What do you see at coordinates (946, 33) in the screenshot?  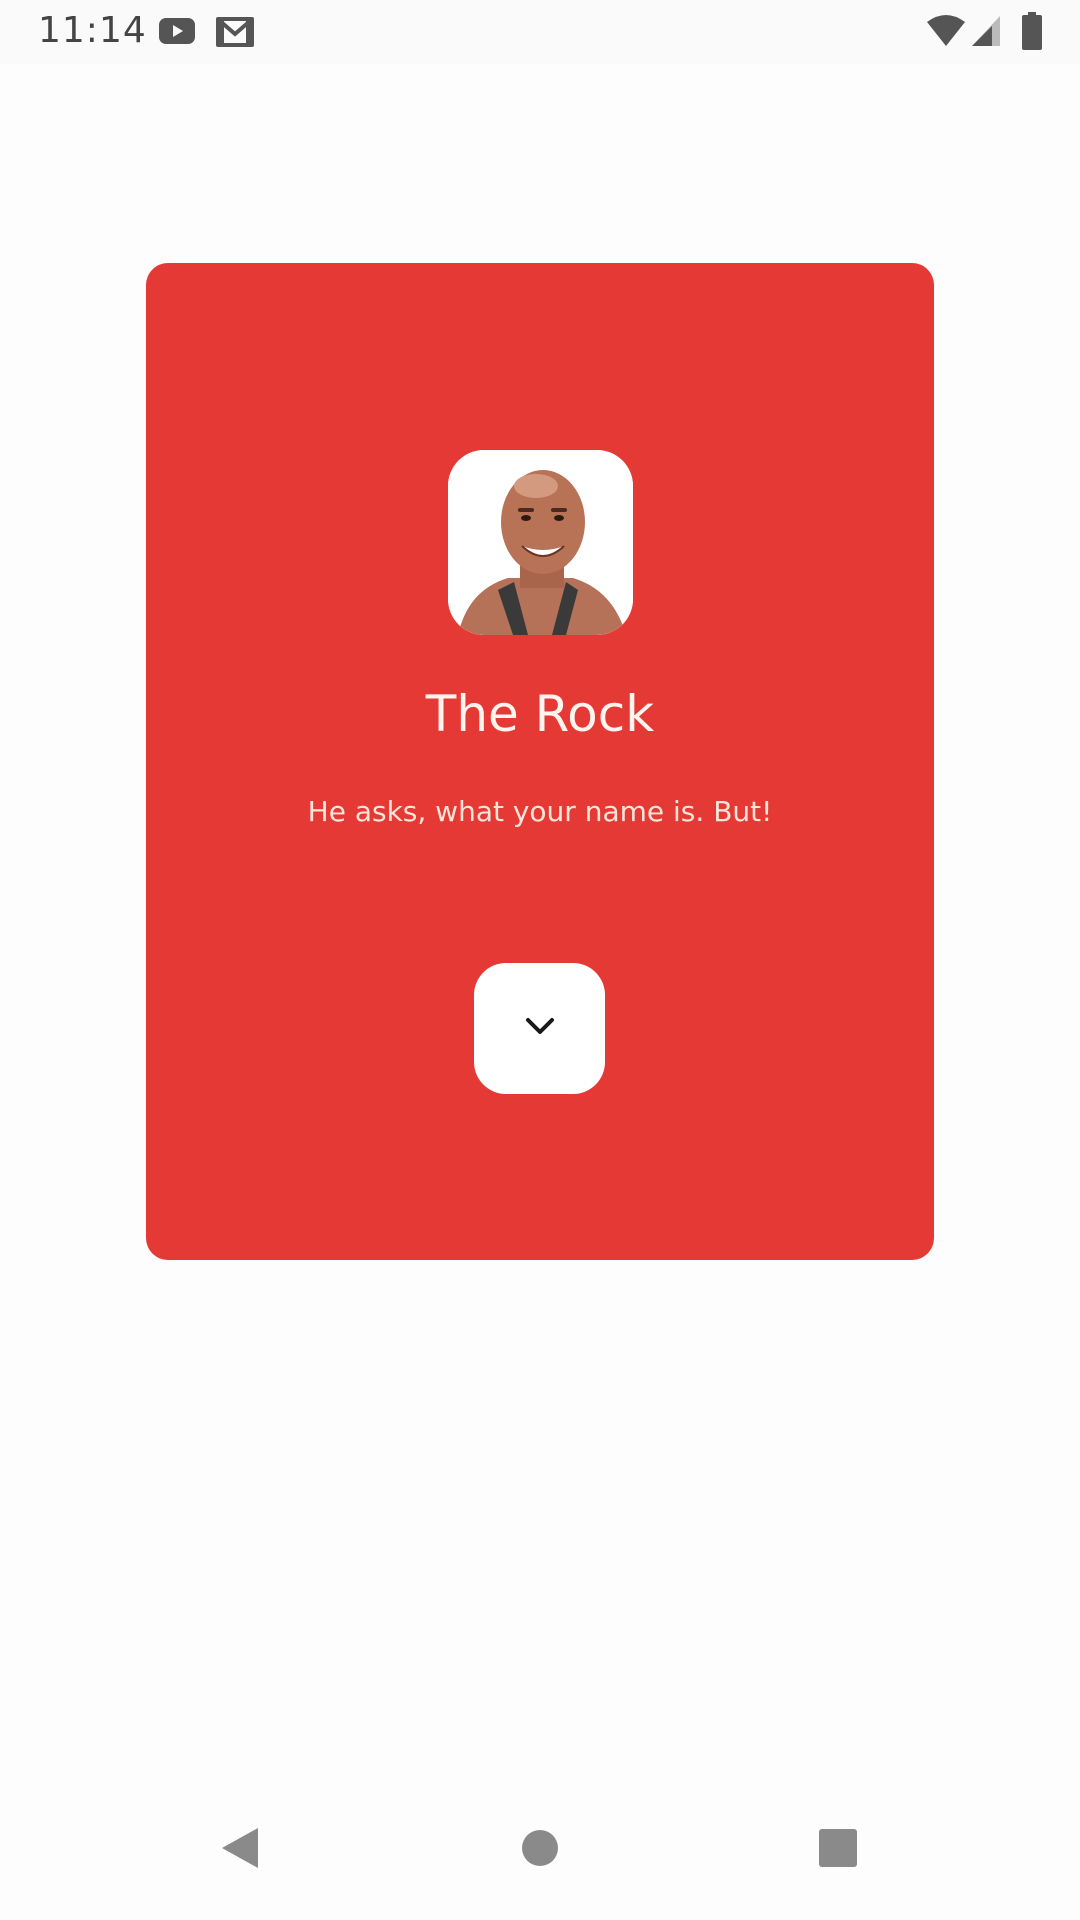 I see `wifi-icon` at bounding box center [946, 33].